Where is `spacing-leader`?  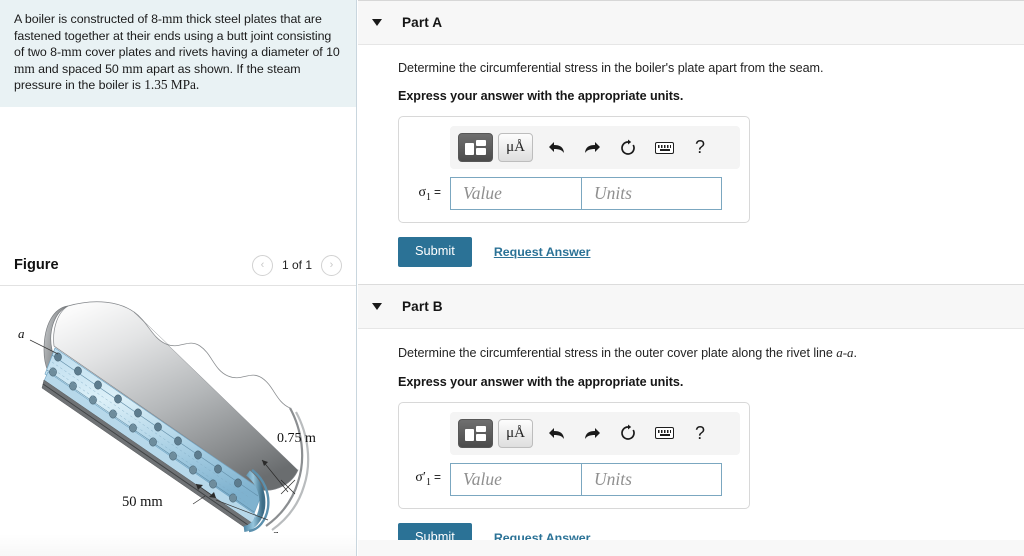
spacing-leader is located at coordinates (199, 500).